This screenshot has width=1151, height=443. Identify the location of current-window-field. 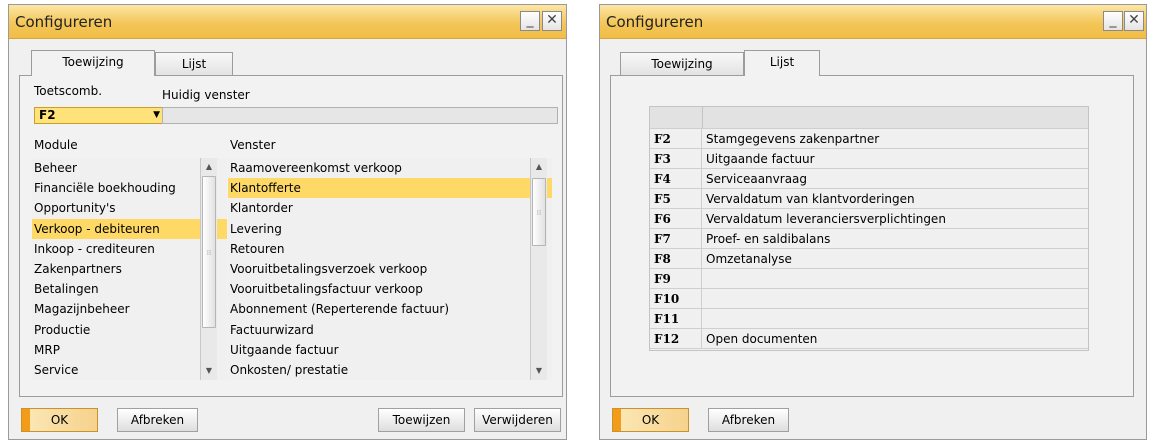
(360, 115).